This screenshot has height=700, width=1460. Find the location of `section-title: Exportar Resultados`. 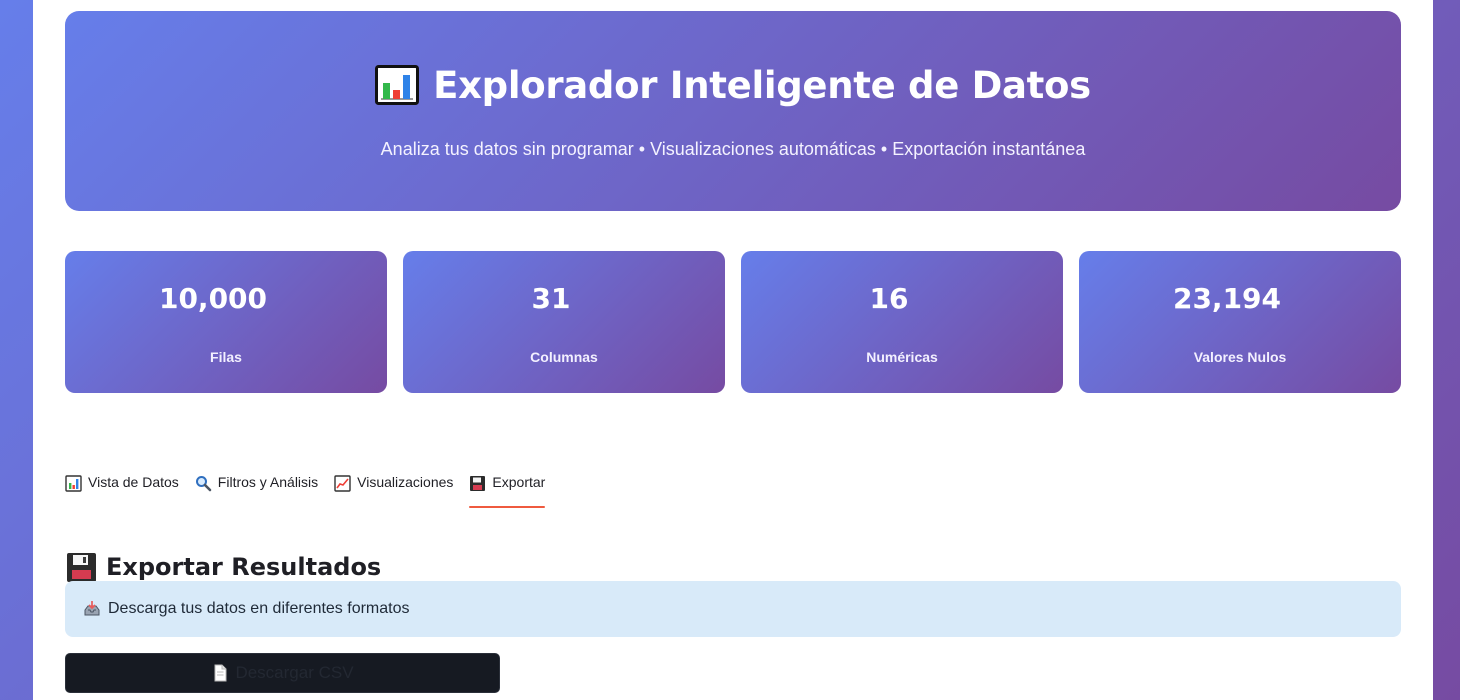

section-title: Exportar Resultados is located at coordinates (223, 567).